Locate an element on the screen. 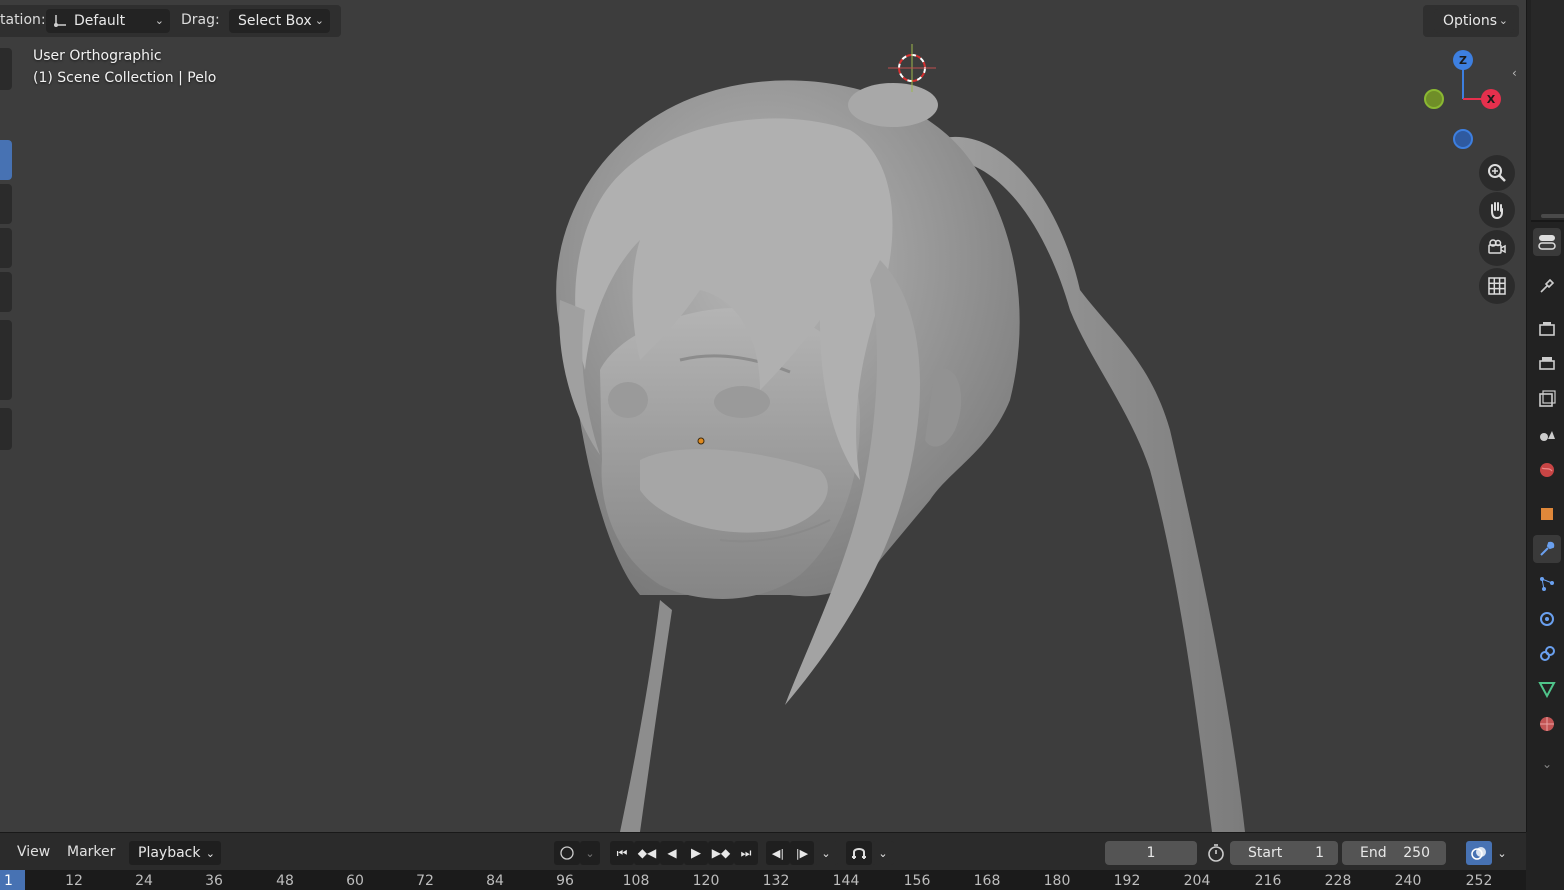 The width and height of the screenshot is (1564, 890). scene-icon is located at coordinates (1547, 436).